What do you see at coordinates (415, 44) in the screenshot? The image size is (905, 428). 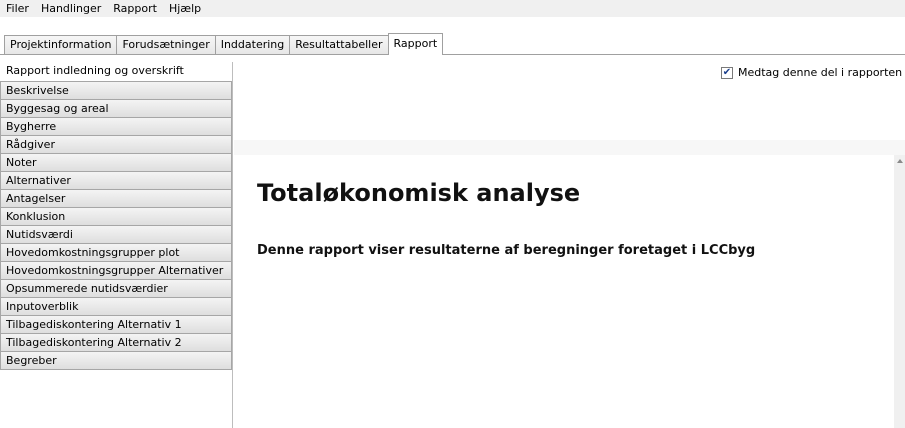 I see `tab-rapport: Rapport` at bounding box center [415, 44].